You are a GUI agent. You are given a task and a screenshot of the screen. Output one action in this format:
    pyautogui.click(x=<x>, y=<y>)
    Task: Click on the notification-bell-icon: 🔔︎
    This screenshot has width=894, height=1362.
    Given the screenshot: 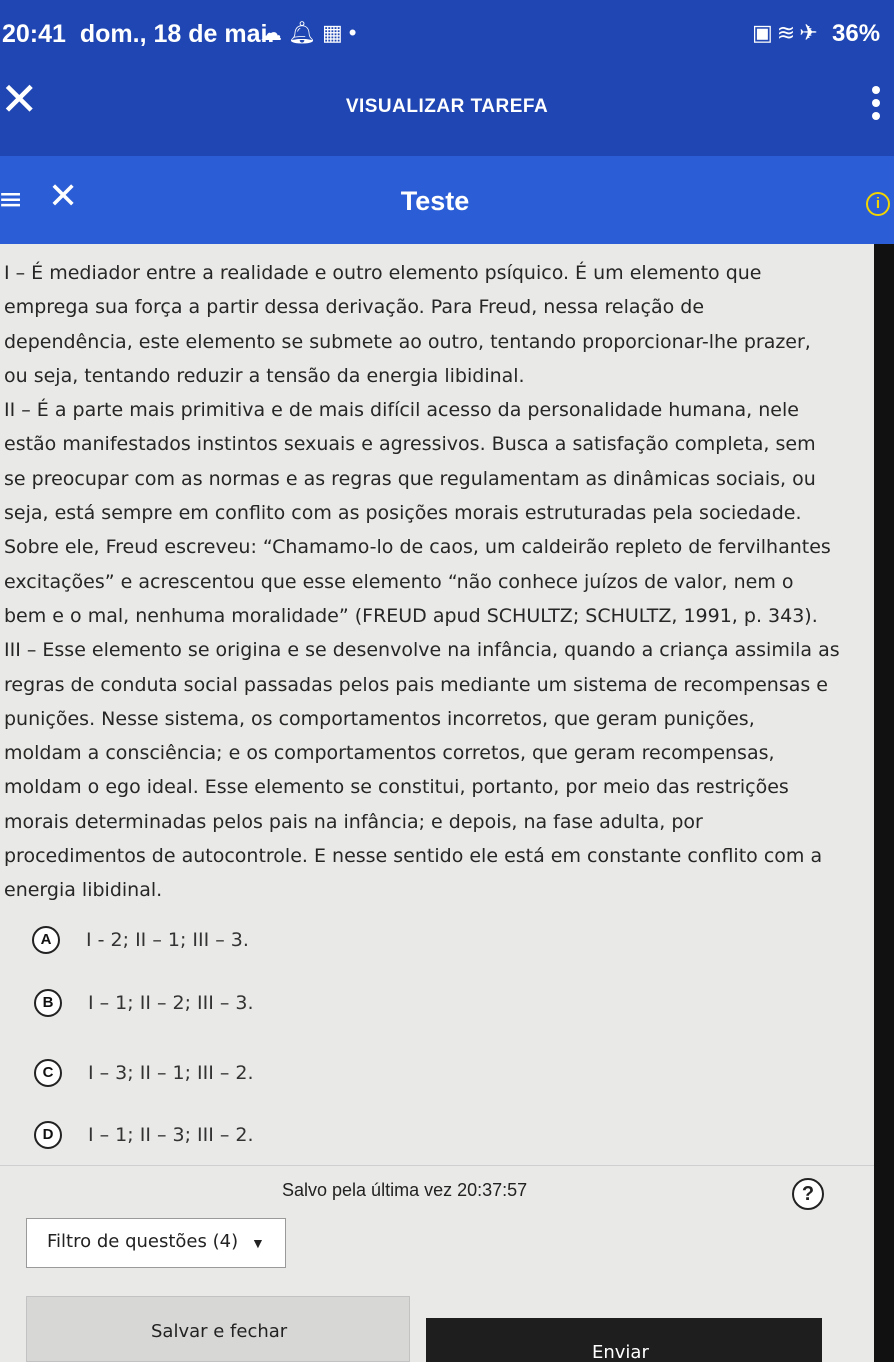 What is the action you would take?
    pyautogui.click(x=305, y=32)
    